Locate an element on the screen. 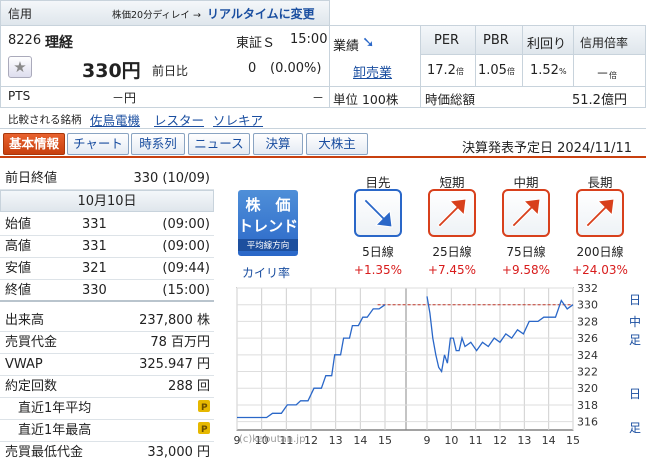 The width and height of the screenshot is (646, 461). sector-link: 卸売業 is located at coordinates (372, 71).